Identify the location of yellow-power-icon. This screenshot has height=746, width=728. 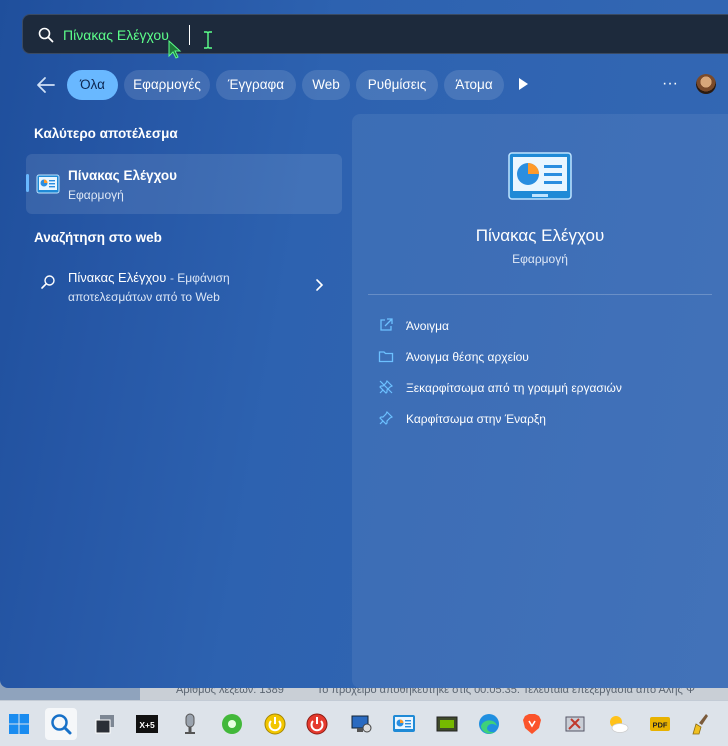
(275, 724).